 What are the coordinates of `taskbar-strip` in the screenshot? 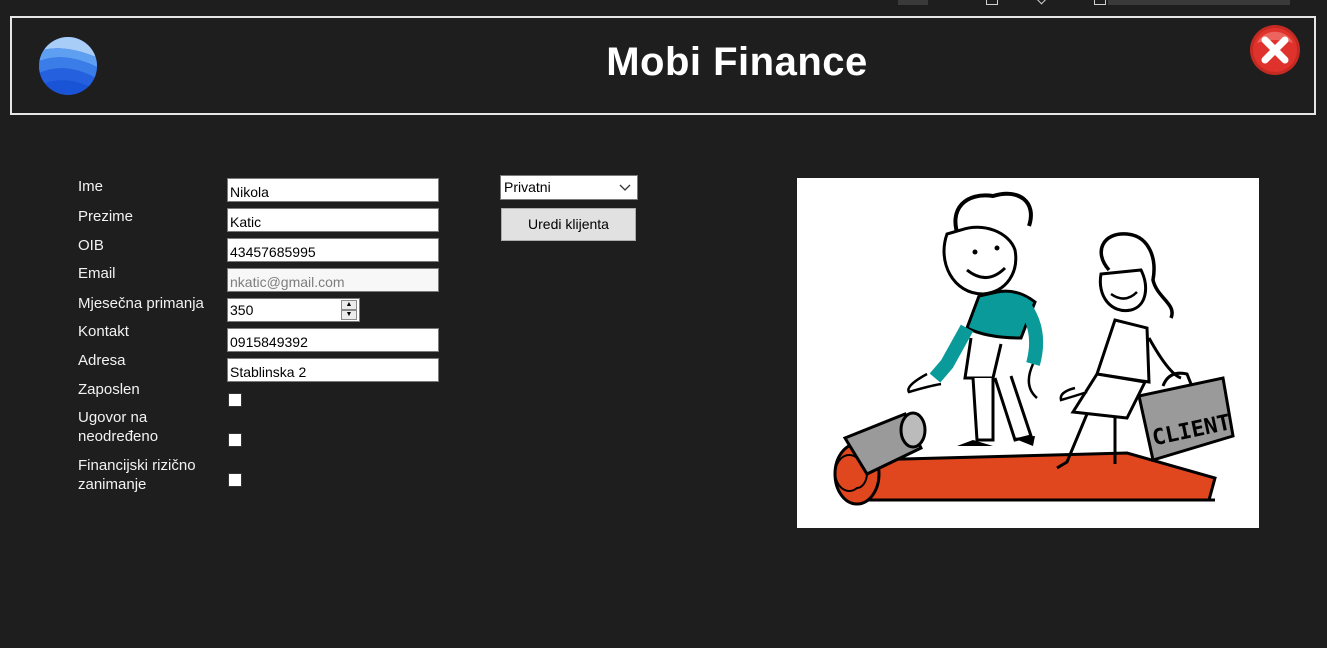 It's located at (1112, 3).